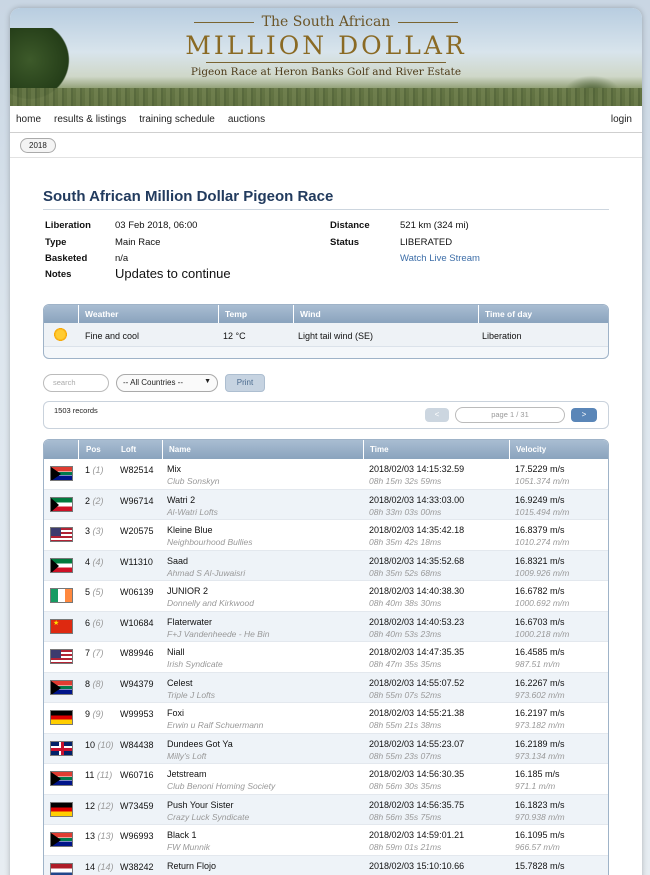  Describe the element at coordinates (137, 714) in the screenshot. I see `row-loft: W99953` at that location.